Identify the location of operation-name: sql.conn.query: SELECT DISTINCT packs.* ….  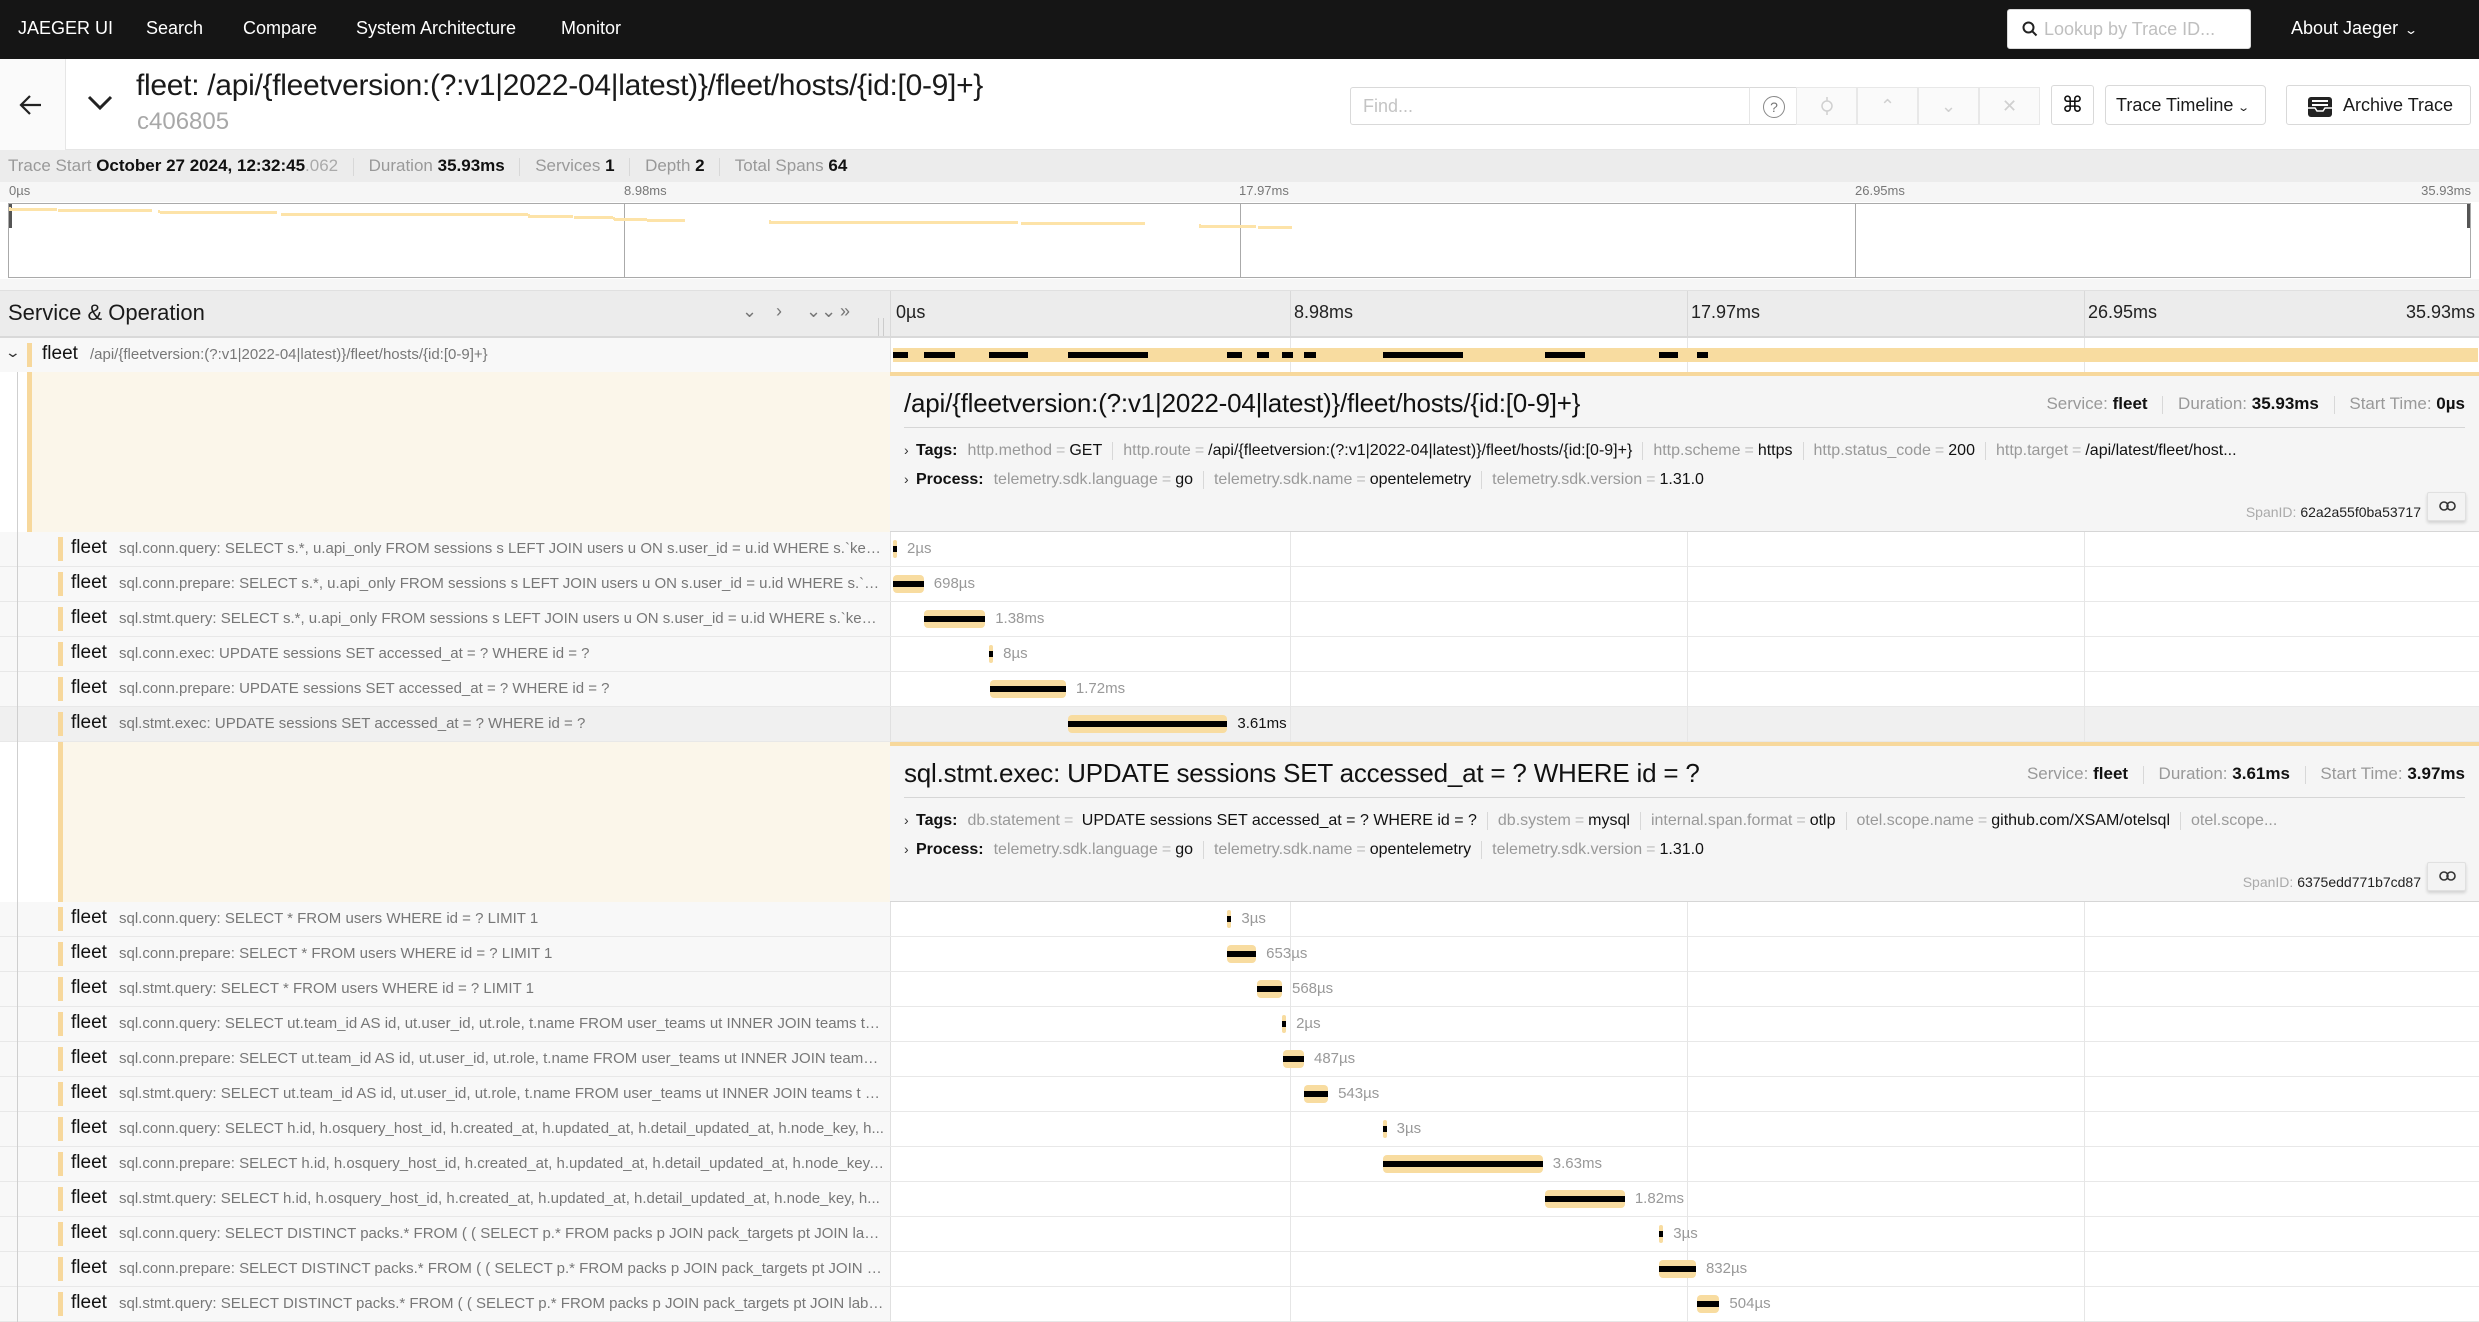
(501, 1233).